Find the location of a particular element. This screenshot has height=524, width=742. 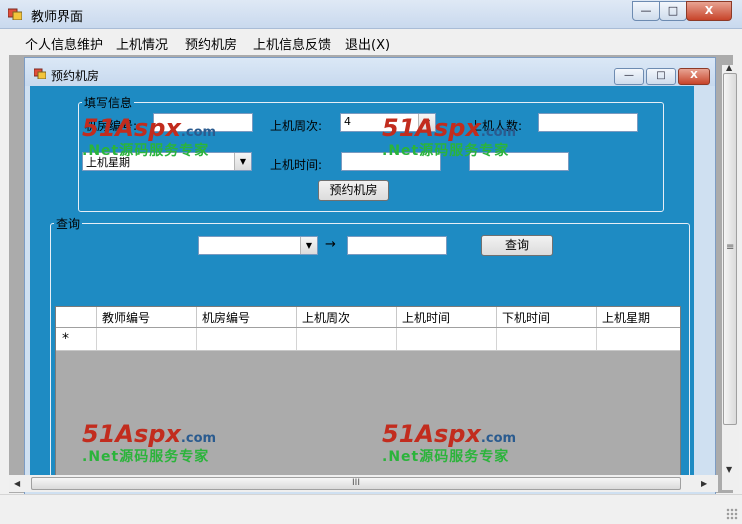

window-titlebar: 教师界面 — □ X is located at coordinates (371, 14).